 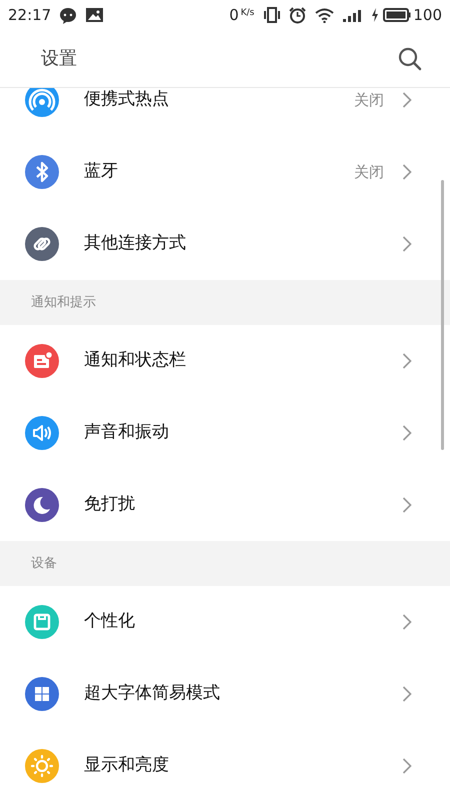 What do you see at coordinates (101, 172) in the screenshot?
I see `row-label: 蓝牙` at bounding box center [101, 172].